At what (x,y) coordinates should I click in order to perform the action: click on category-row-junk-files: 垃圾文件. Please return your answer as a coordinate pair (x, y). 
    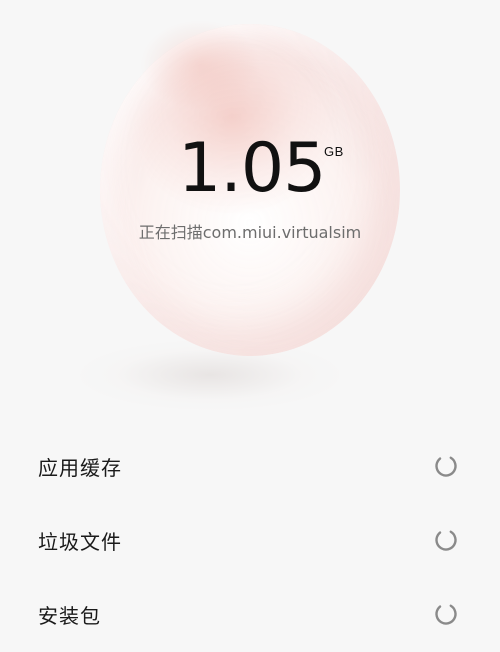
    Looking at the image, I should click on (250, 541).